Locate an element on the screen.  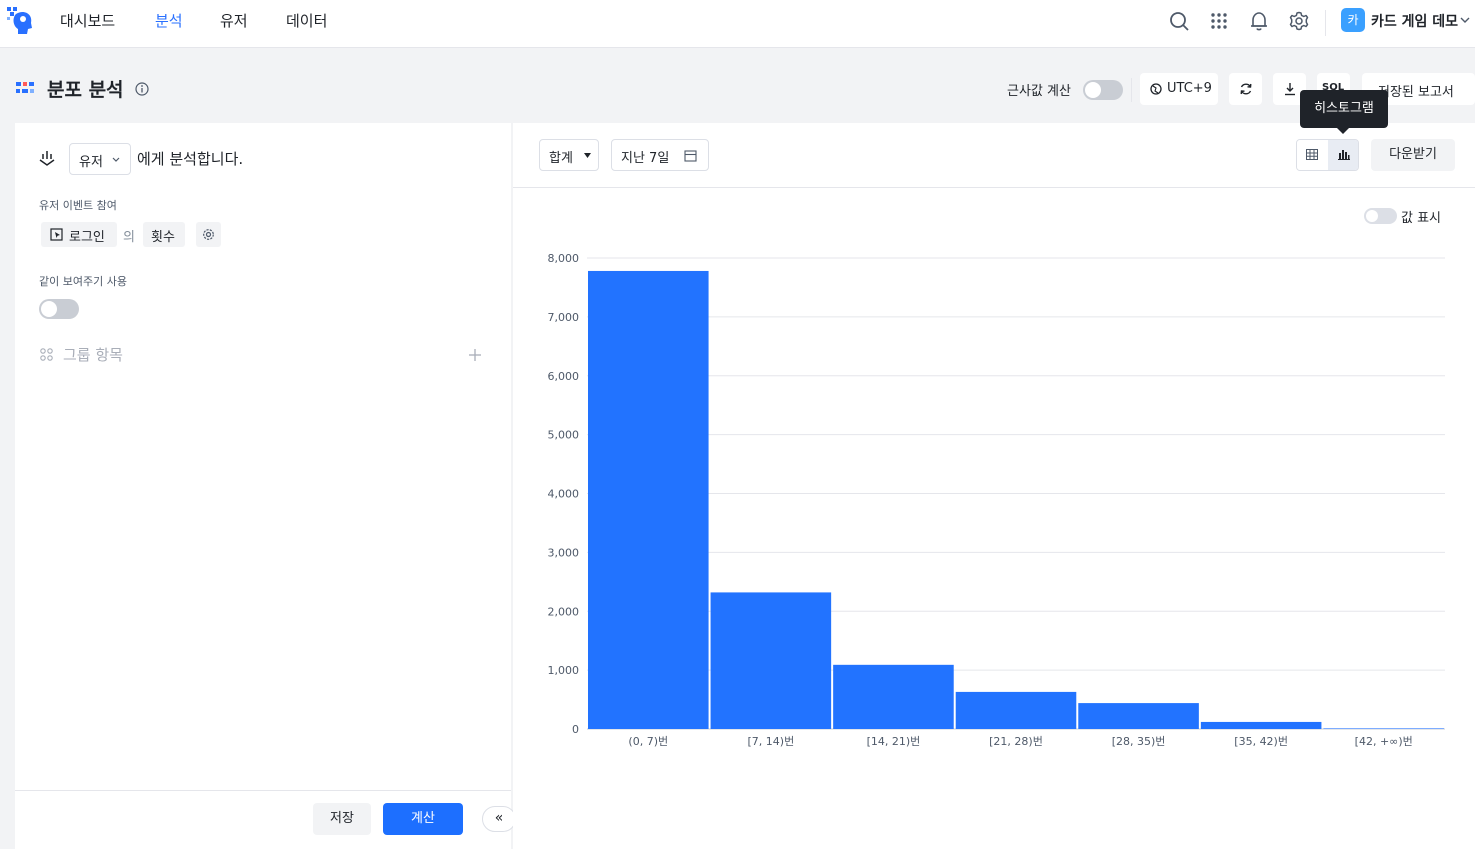
refresh-button is located at coordinates (1245, 89).